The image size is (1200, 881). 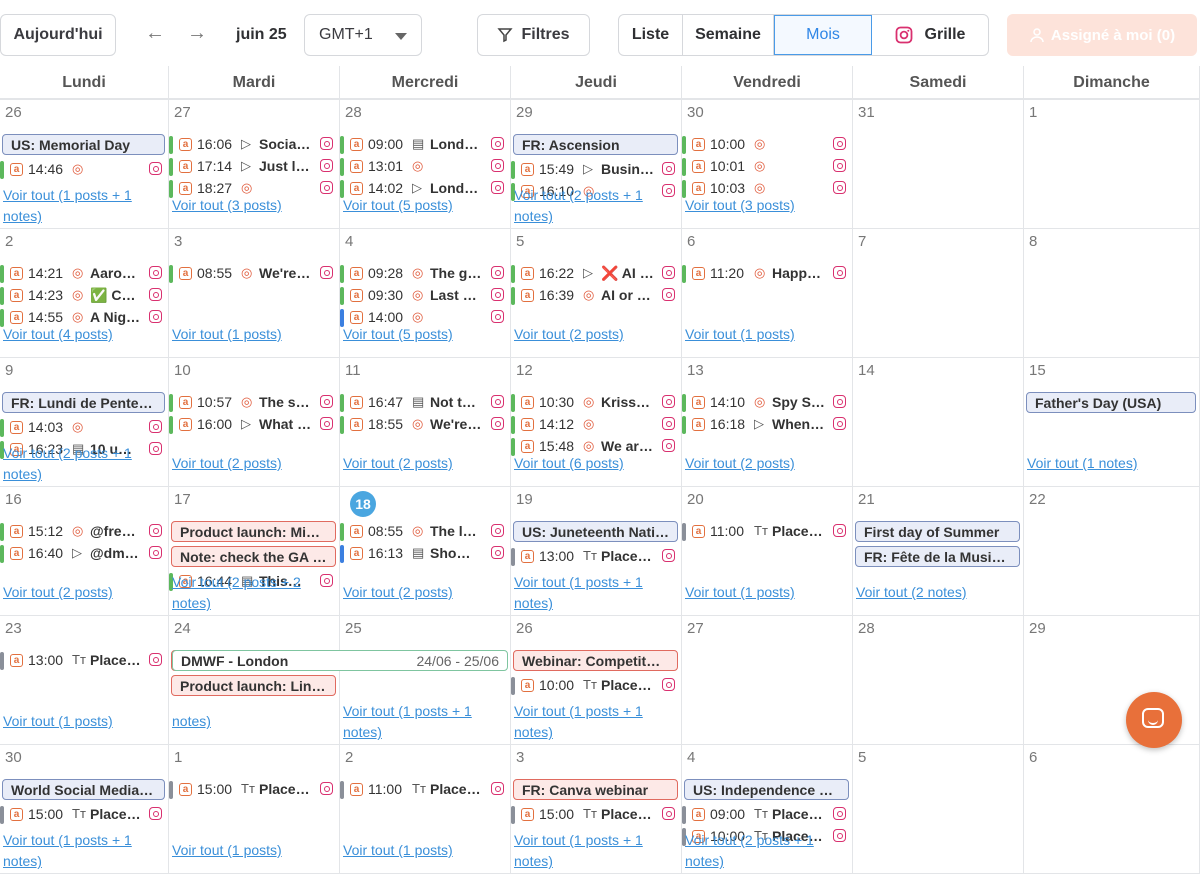 I want to click on see-all-link: Voir tout (2 notes), so click(x=937, y=592).